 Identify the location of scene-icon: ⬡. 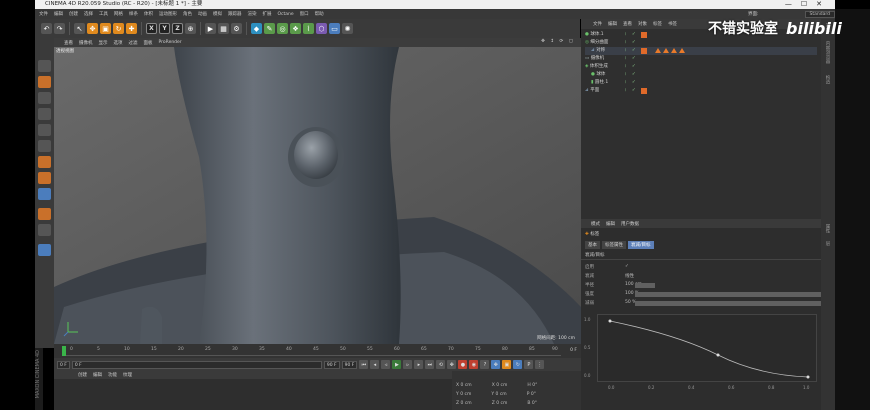
(321, 28).